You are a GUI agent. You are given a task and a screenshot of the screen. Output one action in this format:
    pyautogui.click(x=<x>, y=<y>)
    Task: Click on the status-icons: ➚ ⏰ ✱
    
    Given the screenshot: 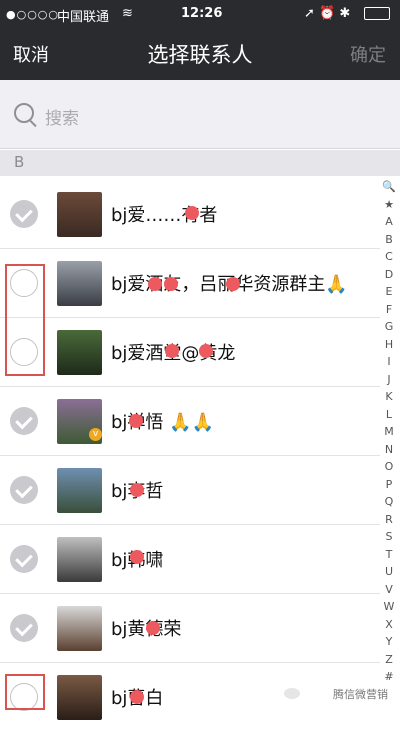 What is the action you would take?
    pyautogui.click(x=327, y=13)
    